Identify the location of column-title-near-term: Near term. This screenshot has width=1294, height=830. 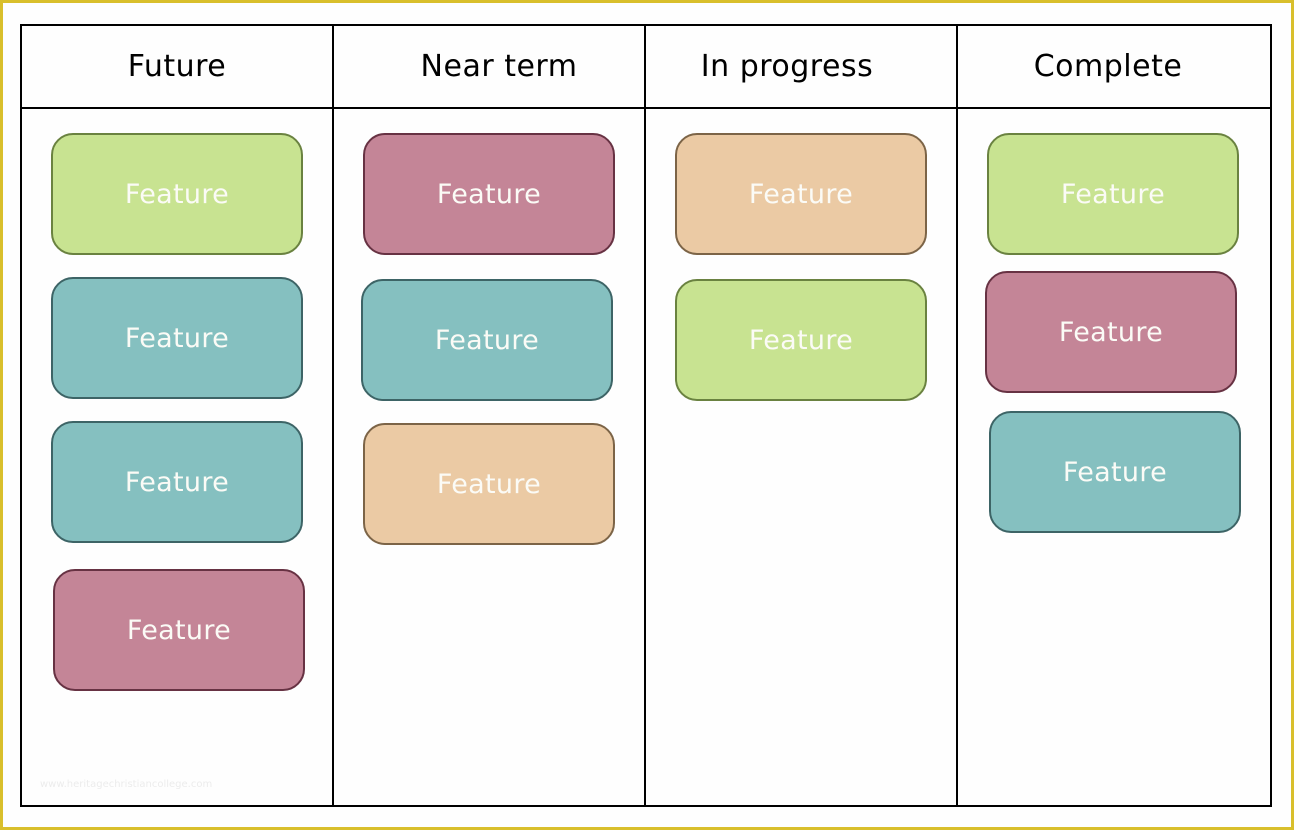
(499, 66).